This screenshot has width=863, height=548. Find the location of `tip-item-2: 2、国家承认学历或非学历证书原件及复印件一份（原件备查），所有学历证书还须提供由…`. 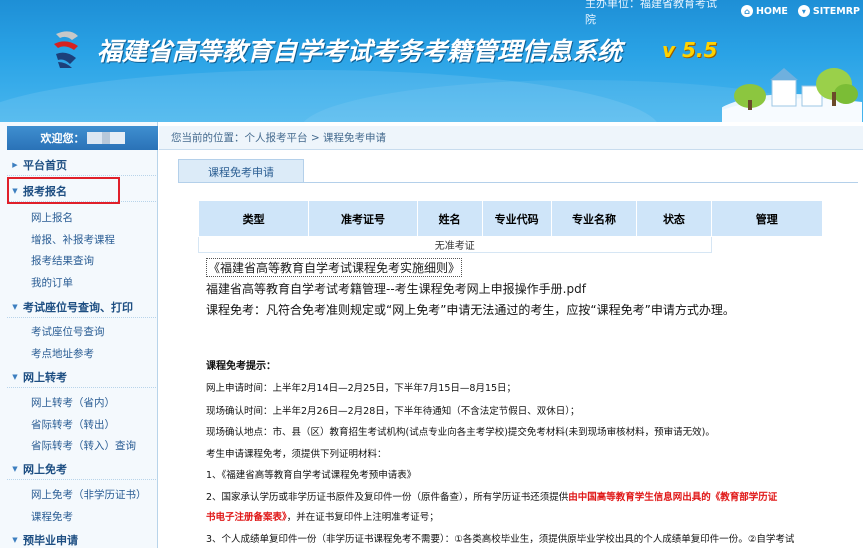

tip-item-2: 2、国家承认学历或非学历证书原件及复印件一份（原件备查），所有学历证书还须提供由… is located at coordinates (492, 497).